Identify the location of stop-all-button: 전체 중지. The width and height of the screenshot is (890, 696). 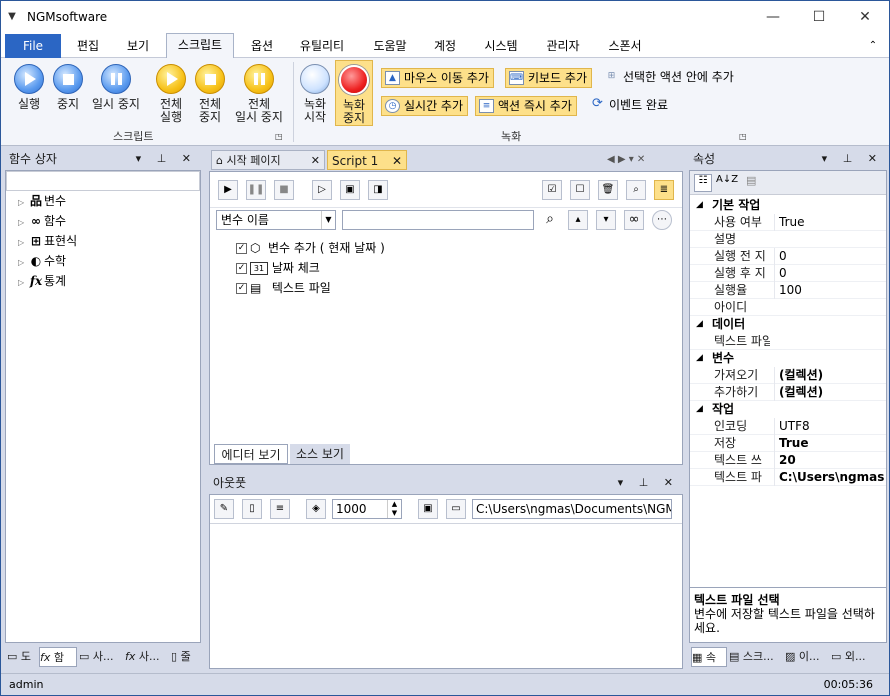
(210, 94).